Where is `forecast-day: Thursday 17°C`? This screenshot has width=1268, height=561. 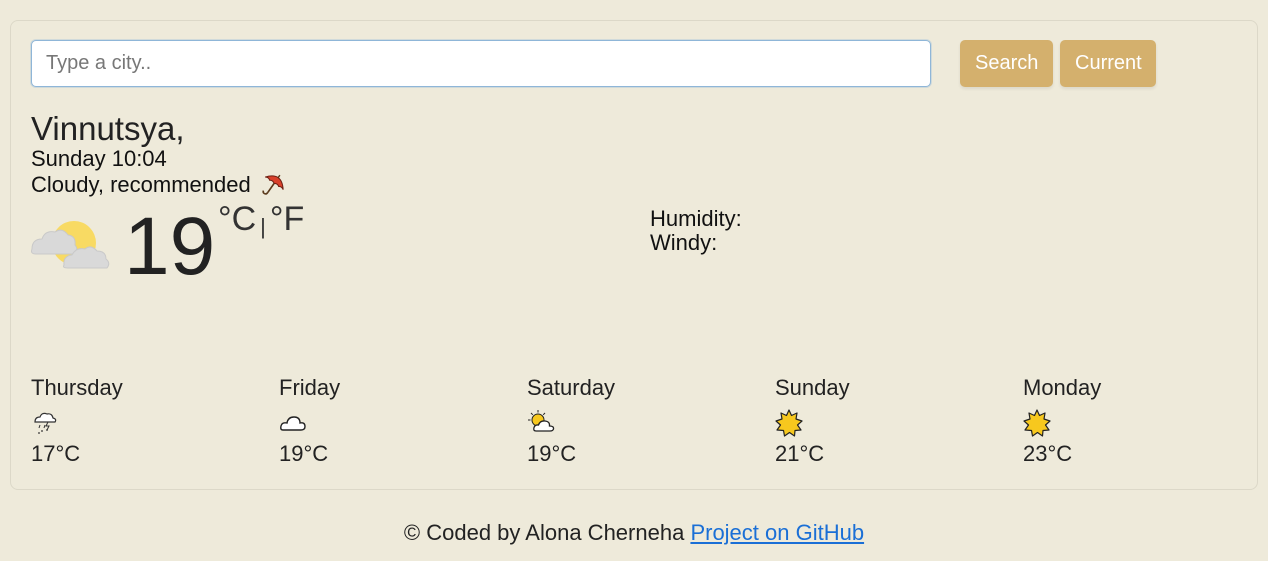
forecast-day: Thursday 17°C is located at coordinates (155, 421).